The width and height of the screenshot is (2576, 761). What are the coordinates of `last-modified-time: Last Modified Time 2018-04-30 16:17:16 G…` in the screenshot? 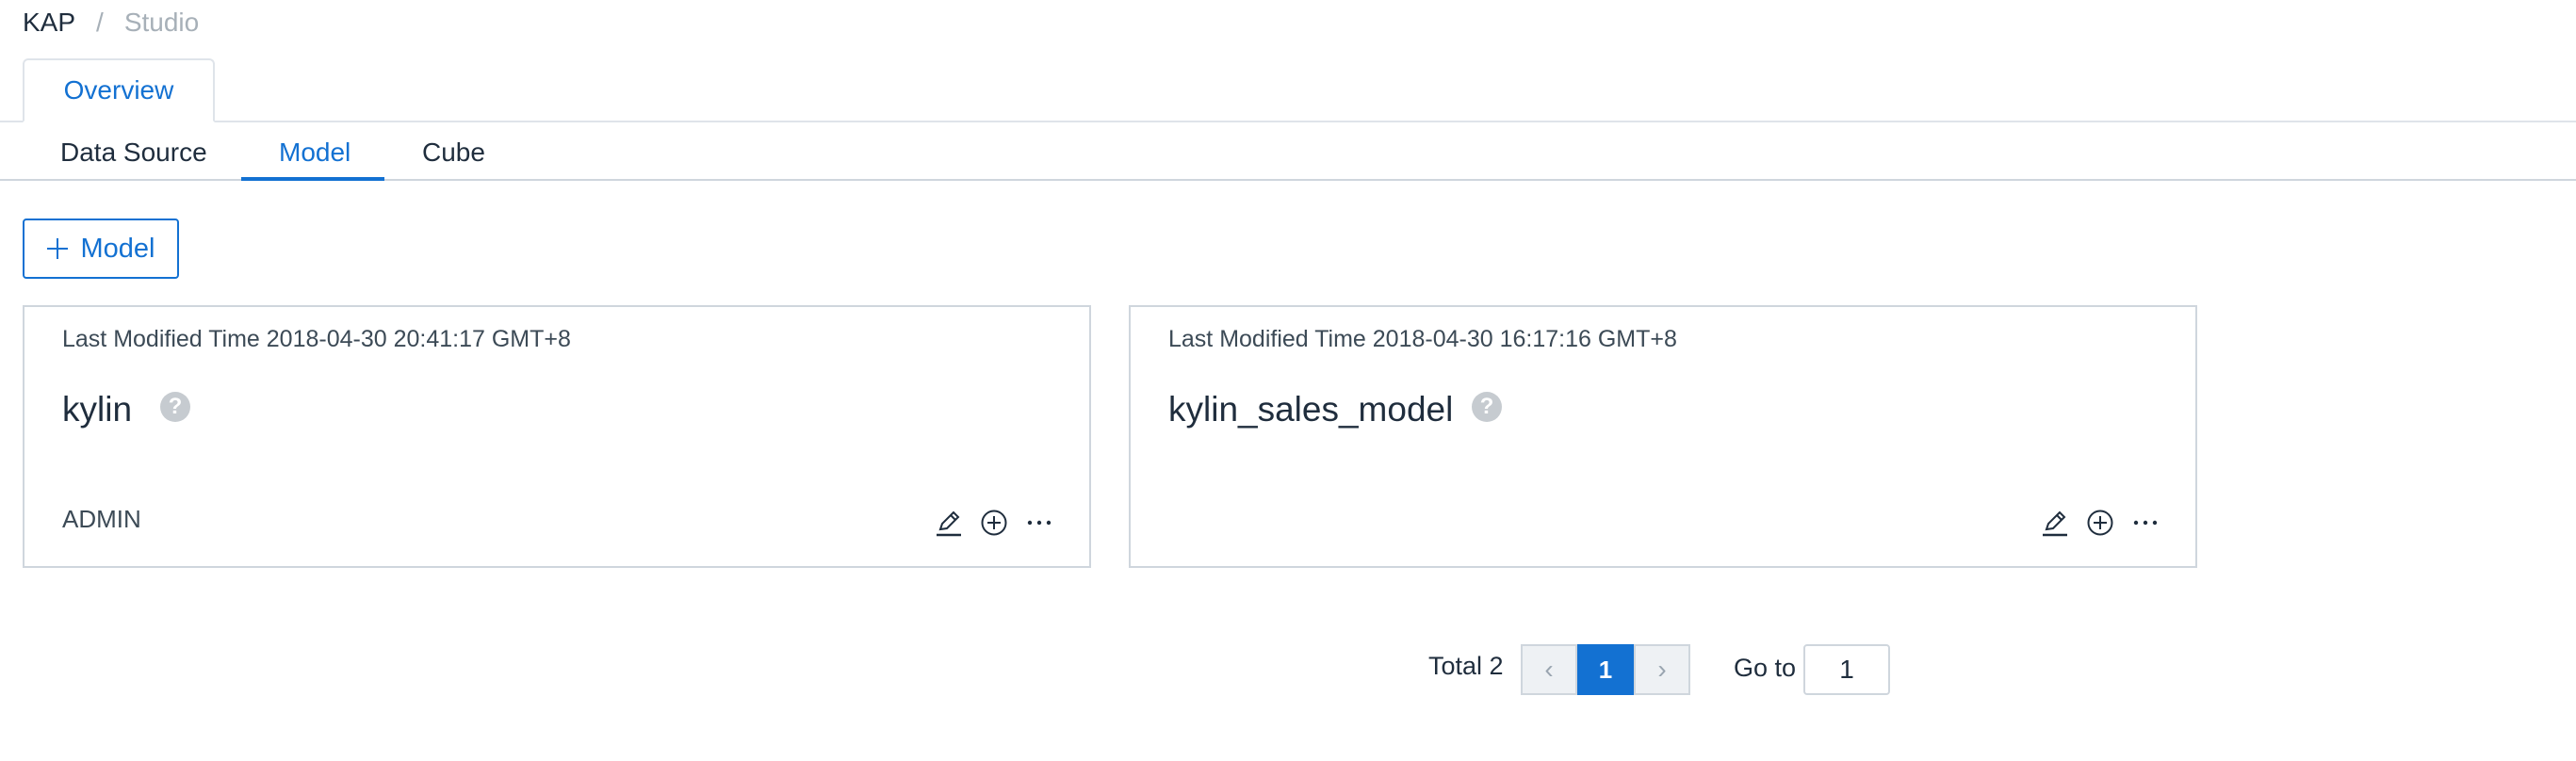 It's located at (1422, 339).